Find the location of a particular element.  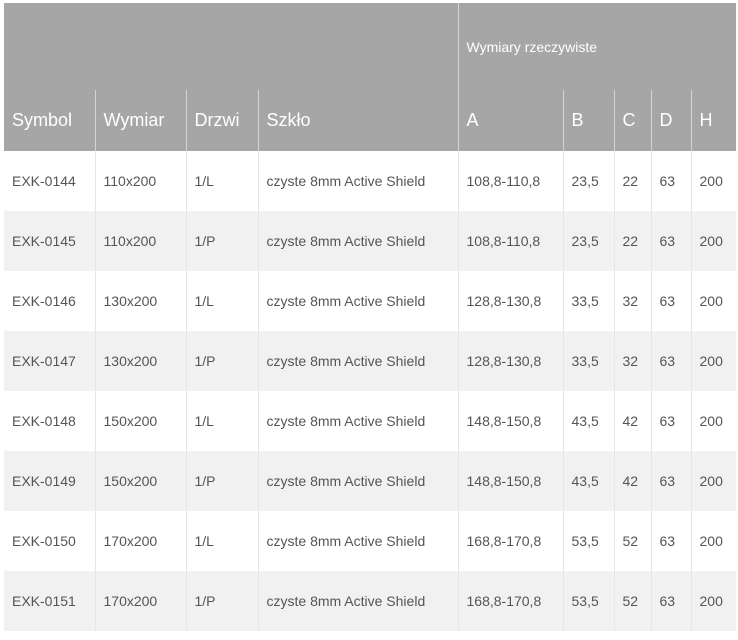

column-header-drzwi: Drzwi is located at coordinates (221, 120).